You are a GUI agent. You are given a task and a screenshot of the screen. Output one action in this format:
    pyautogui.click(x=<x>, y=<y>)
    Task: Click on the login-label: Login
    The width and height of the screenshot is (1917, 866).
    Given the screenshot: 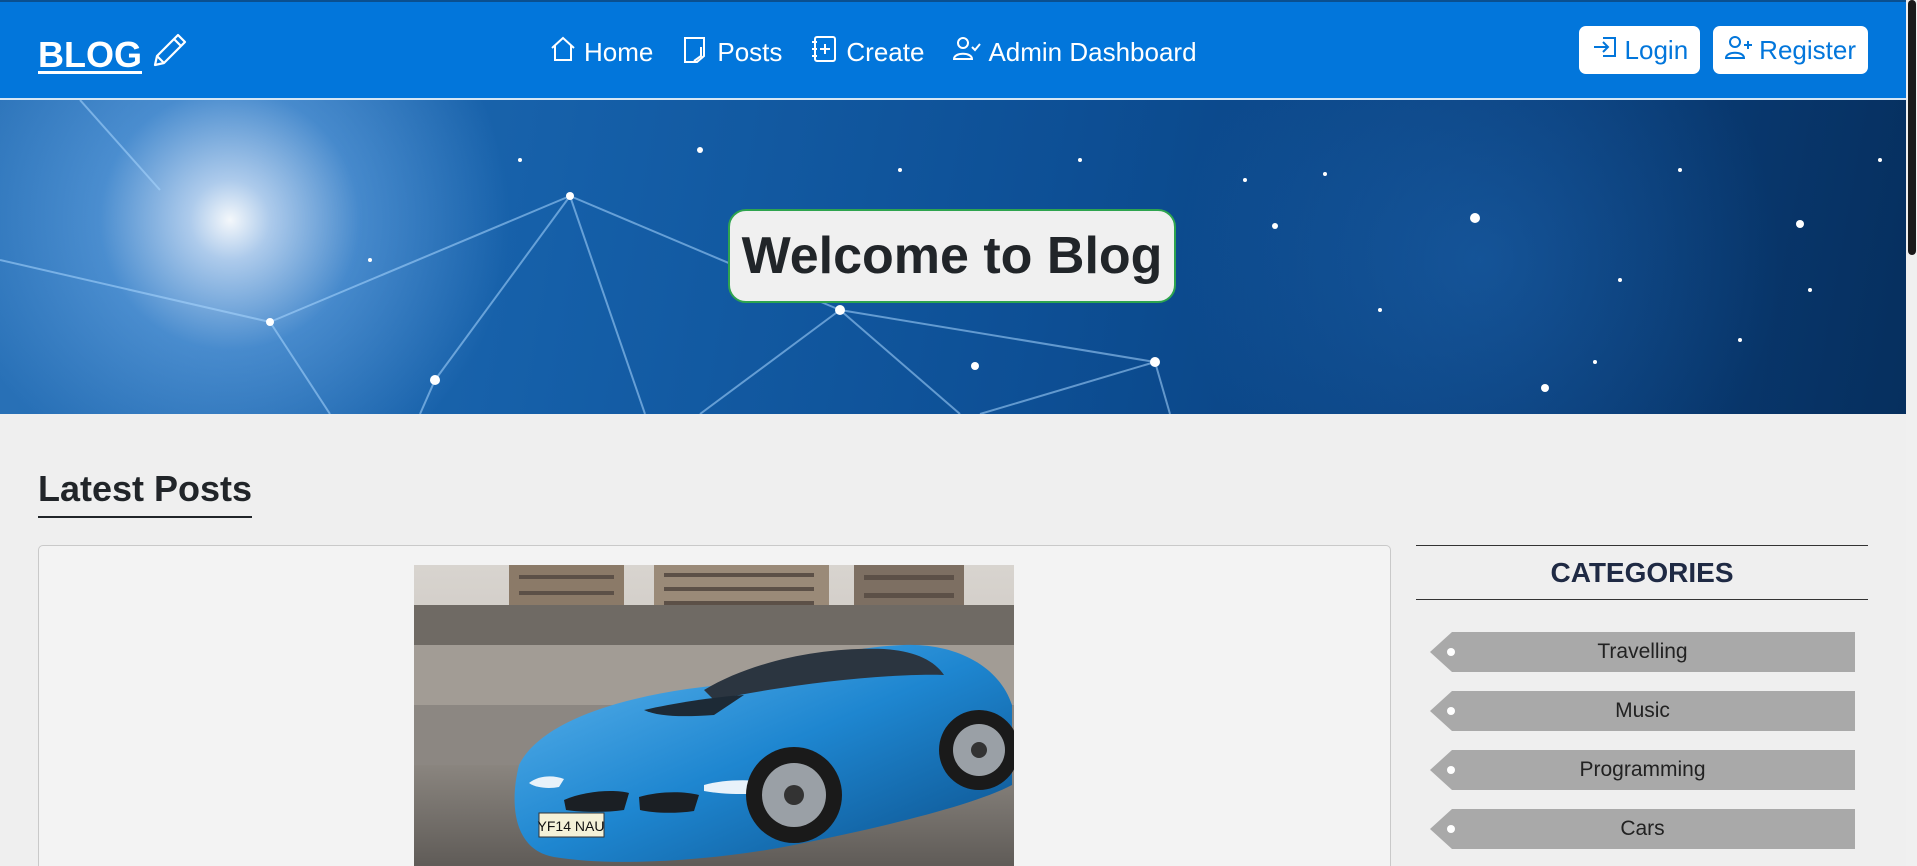 What is the action you would take?
    pyautogui.click(x=1656, y=49)
    